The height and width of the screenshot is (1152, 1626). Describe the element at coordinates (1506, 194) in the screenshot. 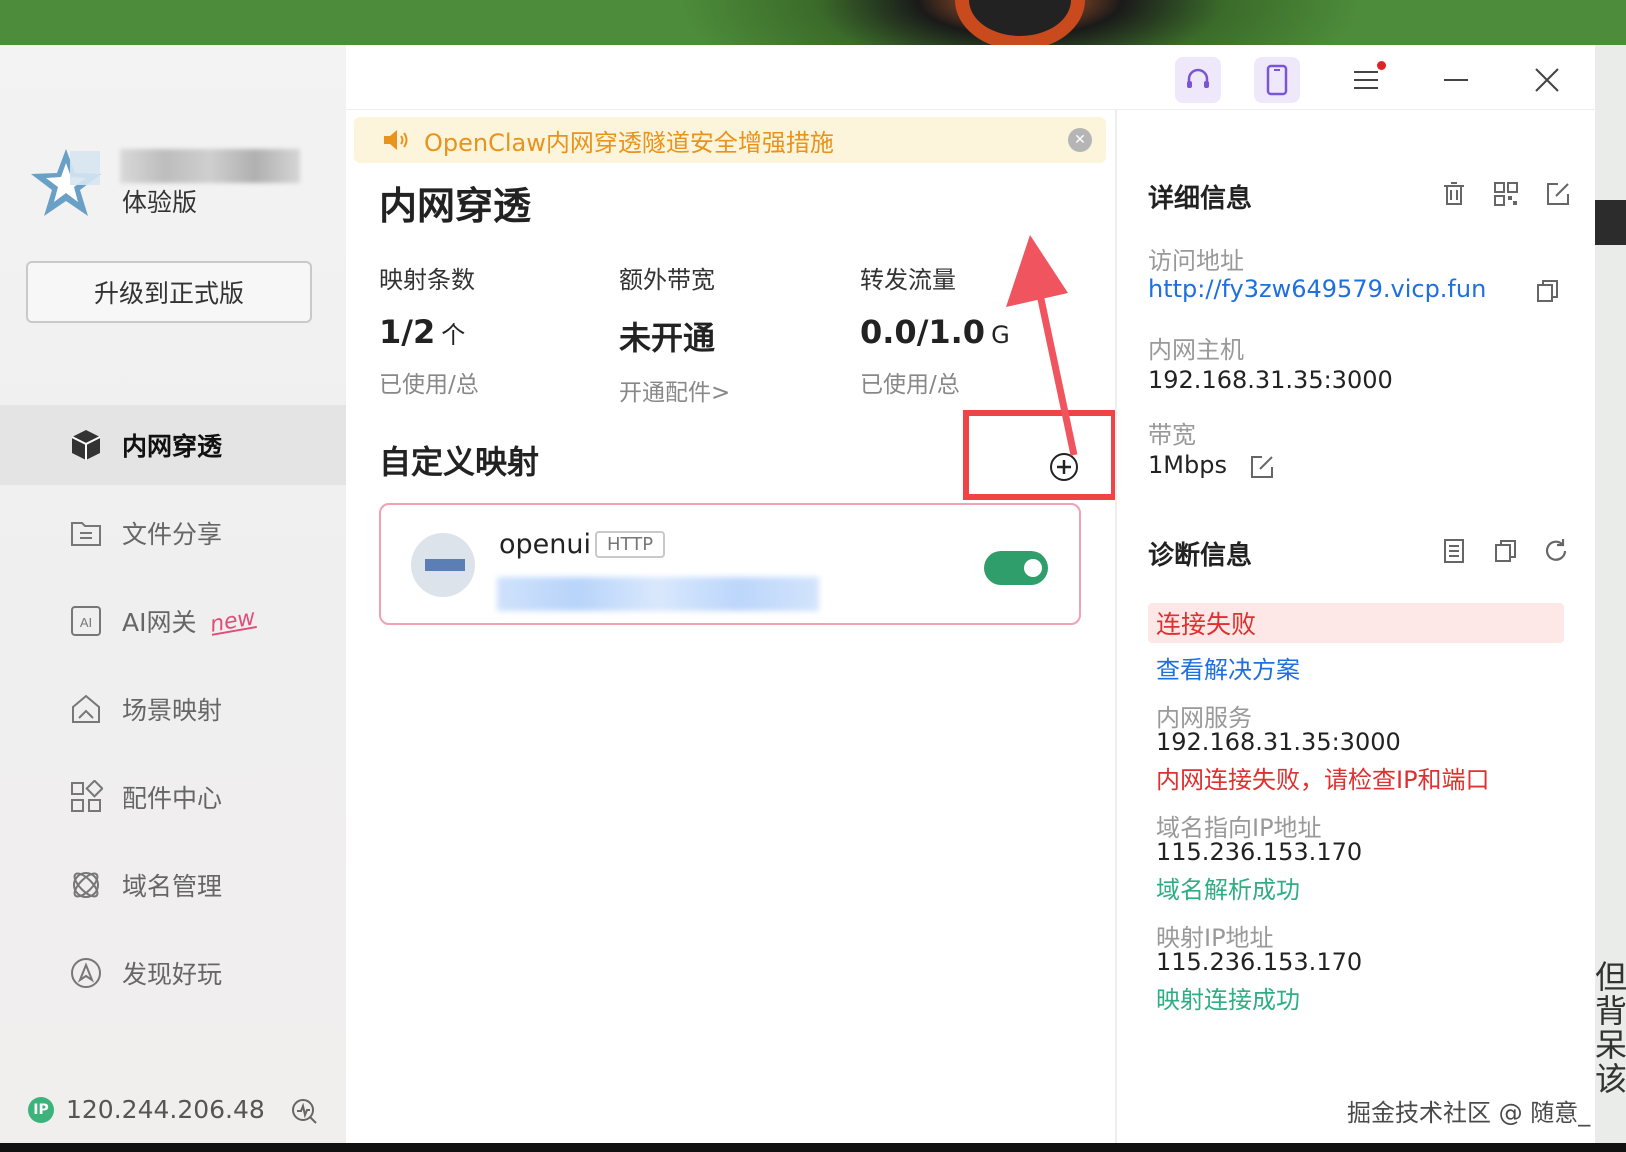

I see `qrcode-icon` at that location.